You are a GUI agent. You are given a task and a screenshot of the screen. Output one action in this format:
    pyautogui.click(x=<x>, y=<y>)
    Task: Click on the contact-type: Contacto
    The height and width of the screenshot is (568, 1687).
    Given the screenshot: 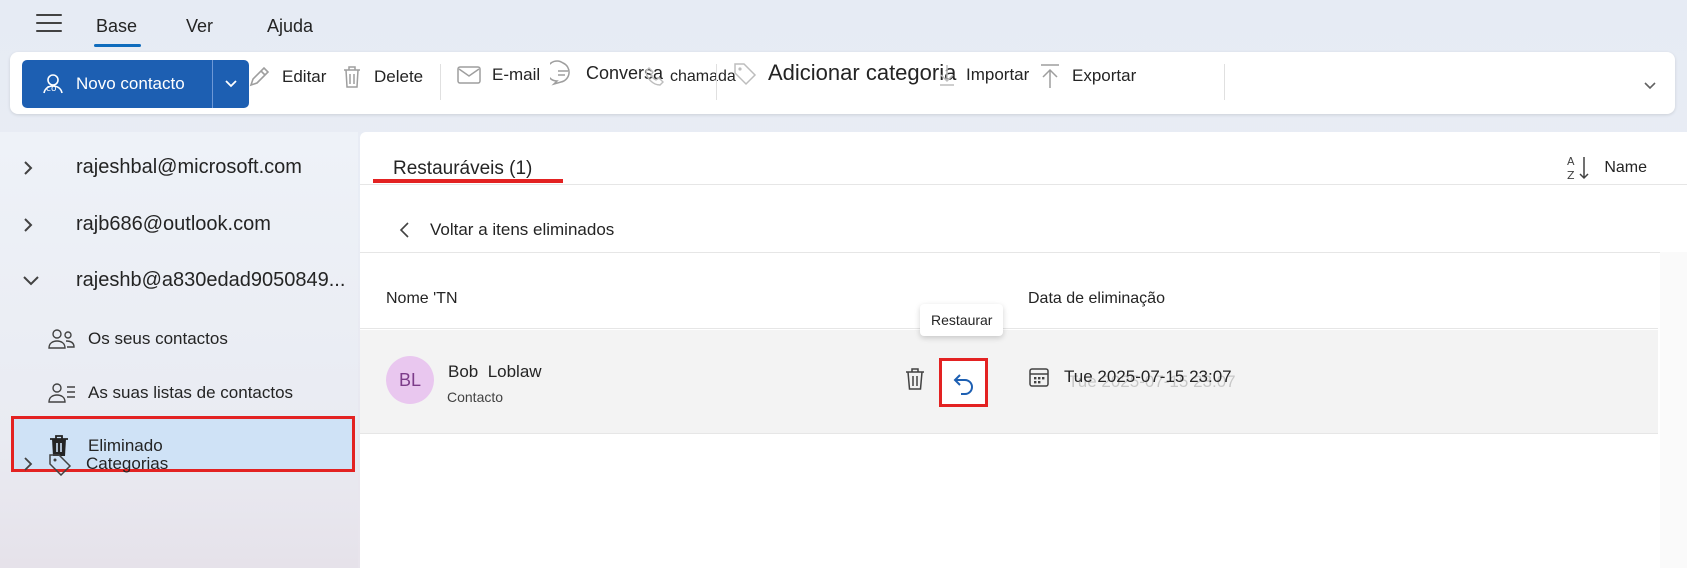 What is the action you would take?
    pyautogui.click(x=475, y=397)
    